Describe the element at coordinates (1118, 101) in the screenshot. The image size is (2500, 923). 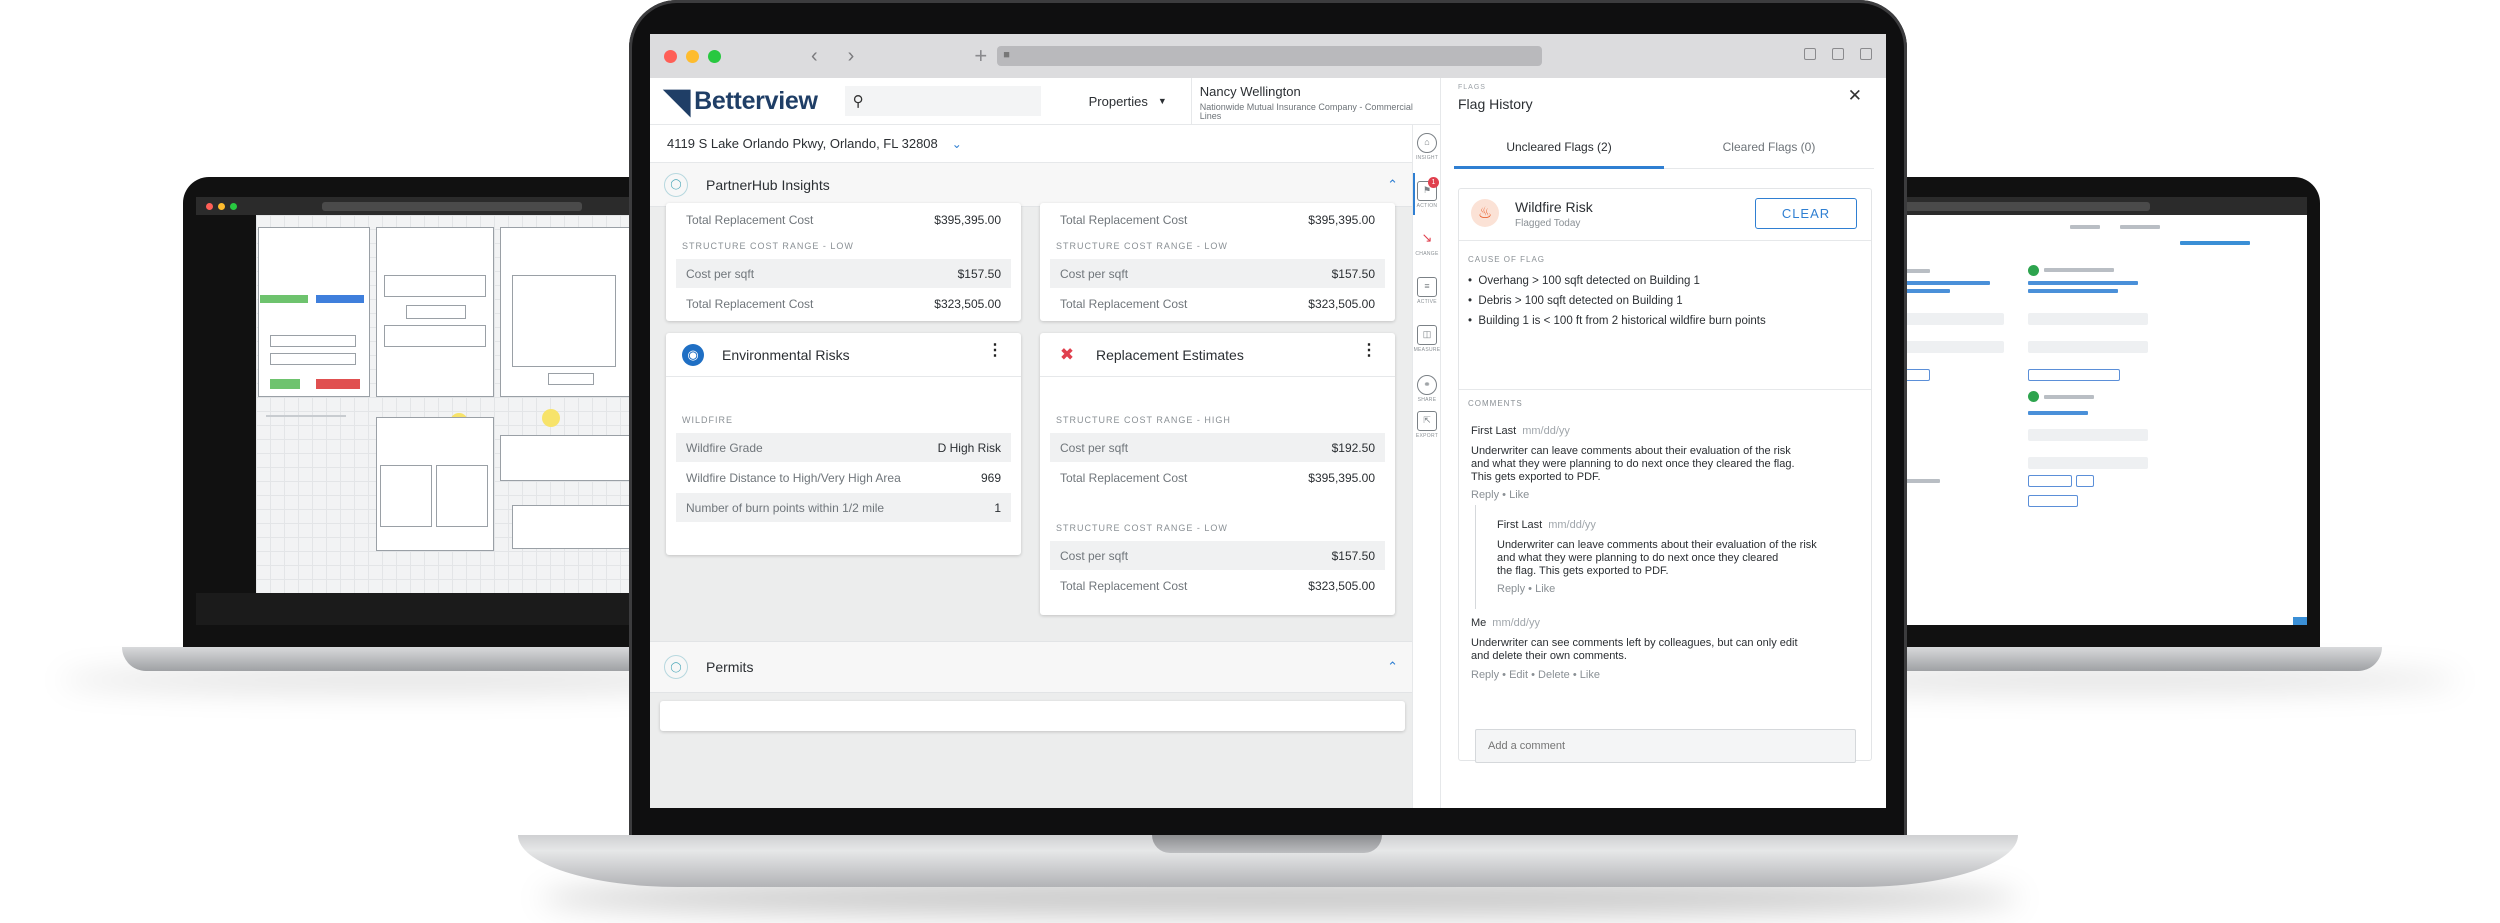
I see `properties-label: Properties` at that location.